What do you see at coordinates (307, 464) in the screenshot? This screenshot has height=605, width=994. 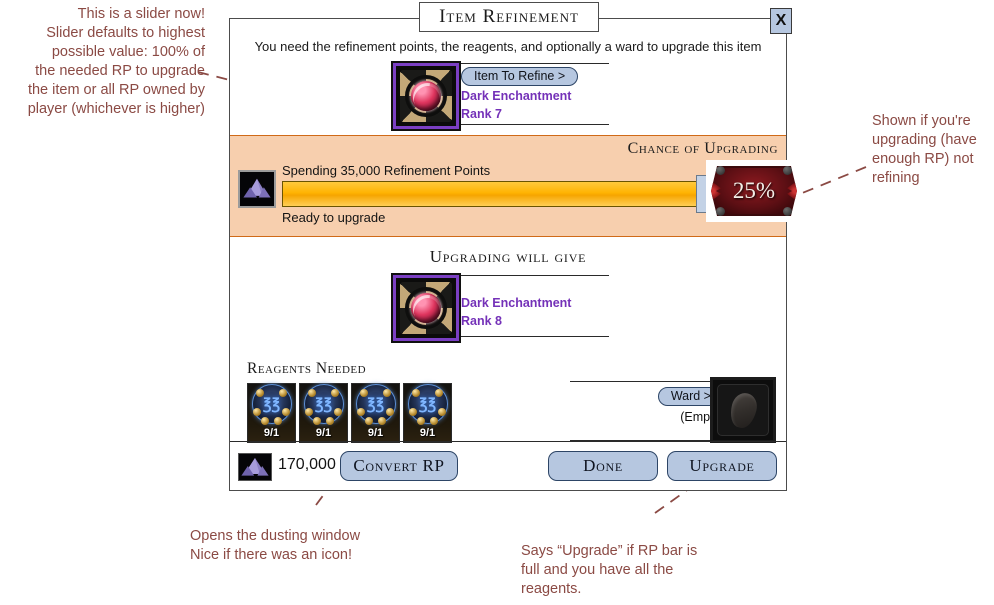 I see `refinement-points-amount: 170,000` at bounding box center [307, 464].